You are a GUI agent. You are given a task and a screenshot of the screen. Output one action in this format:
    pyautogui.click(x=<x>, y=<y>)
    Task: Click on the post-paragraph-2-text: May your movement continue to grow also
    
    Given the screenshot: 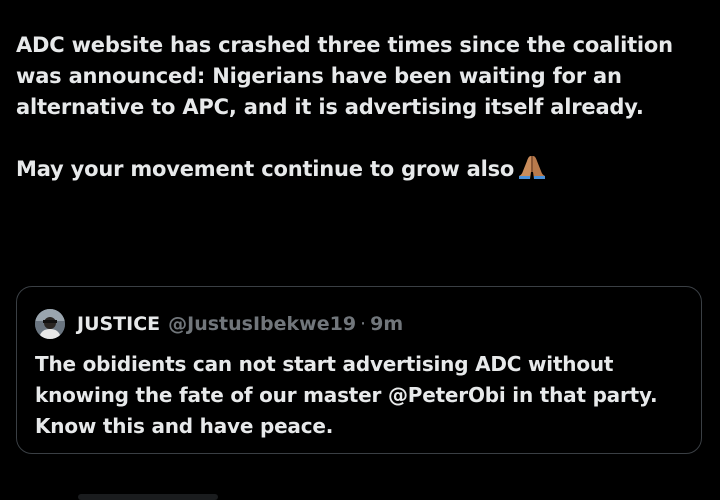 What is the action you would take?
    pyautogui.click(x=265, y=169)
    